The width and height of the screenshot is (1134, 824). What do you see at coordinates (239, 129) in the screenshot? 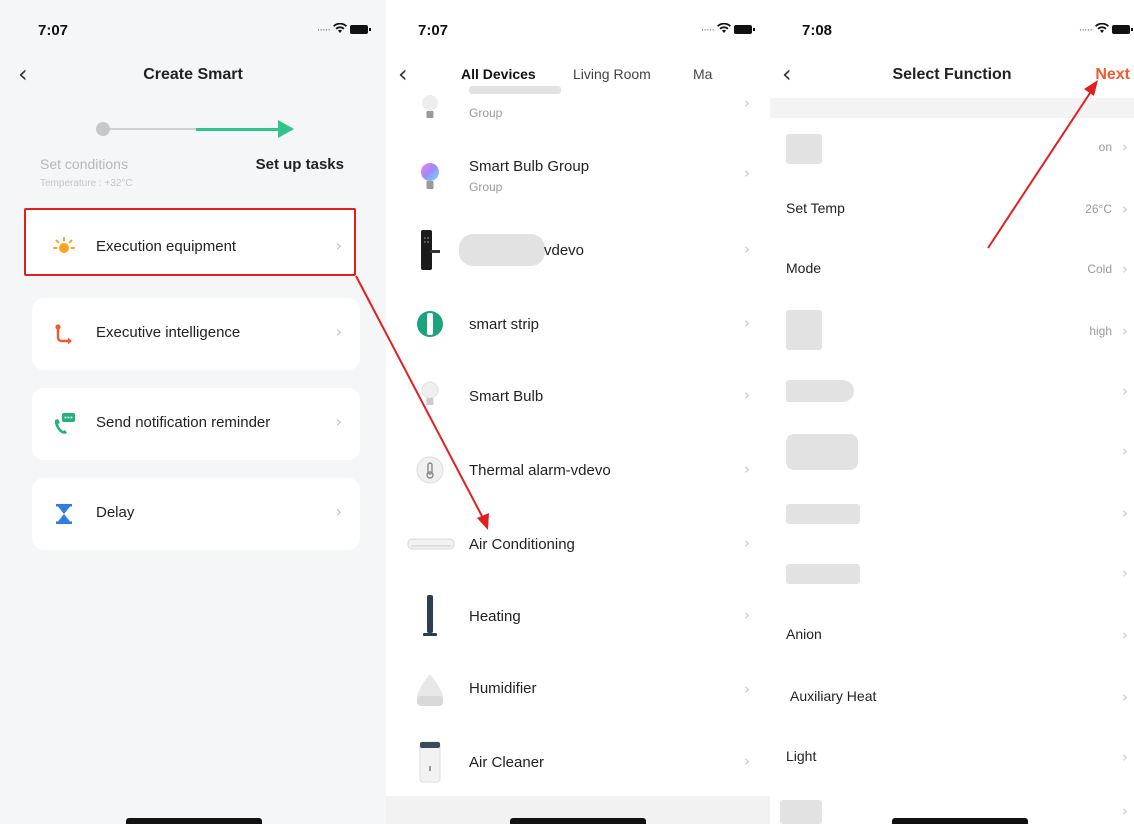
I see `step-line-current` at bounding box center [239, 129].